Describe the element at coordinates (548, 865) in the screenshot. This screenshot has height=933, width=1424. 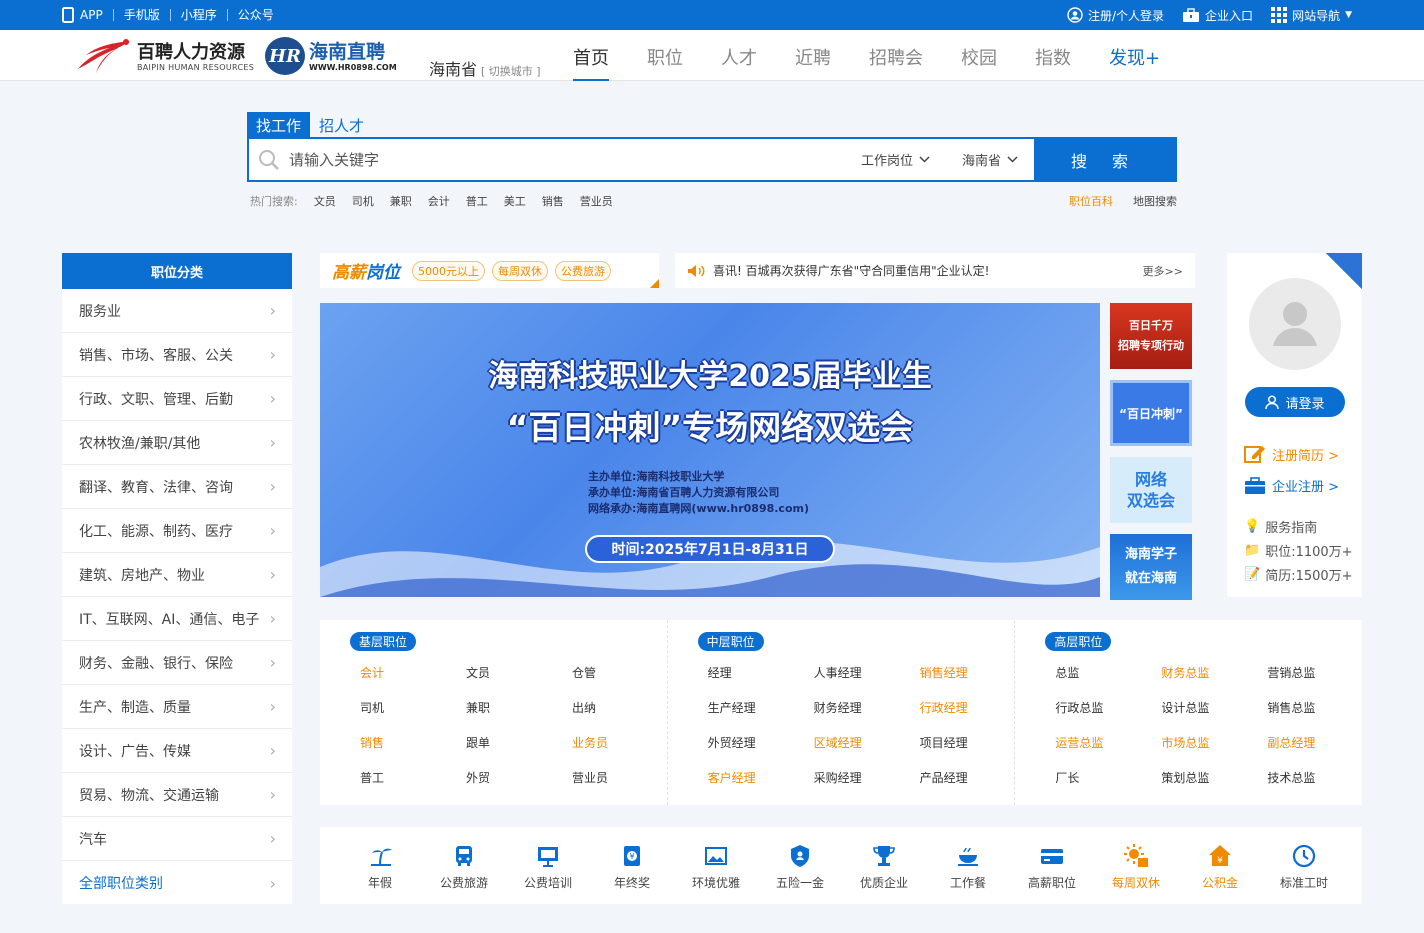
I see `benefit-item: 公费培训` at that location.